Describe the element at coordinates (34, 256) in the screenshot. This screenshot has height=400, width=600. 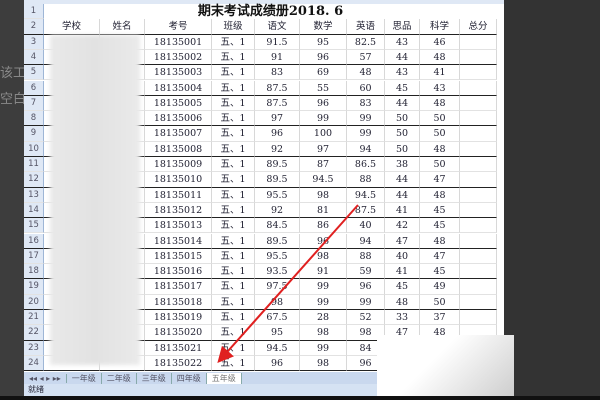
I see `row-number: 17` at that location.